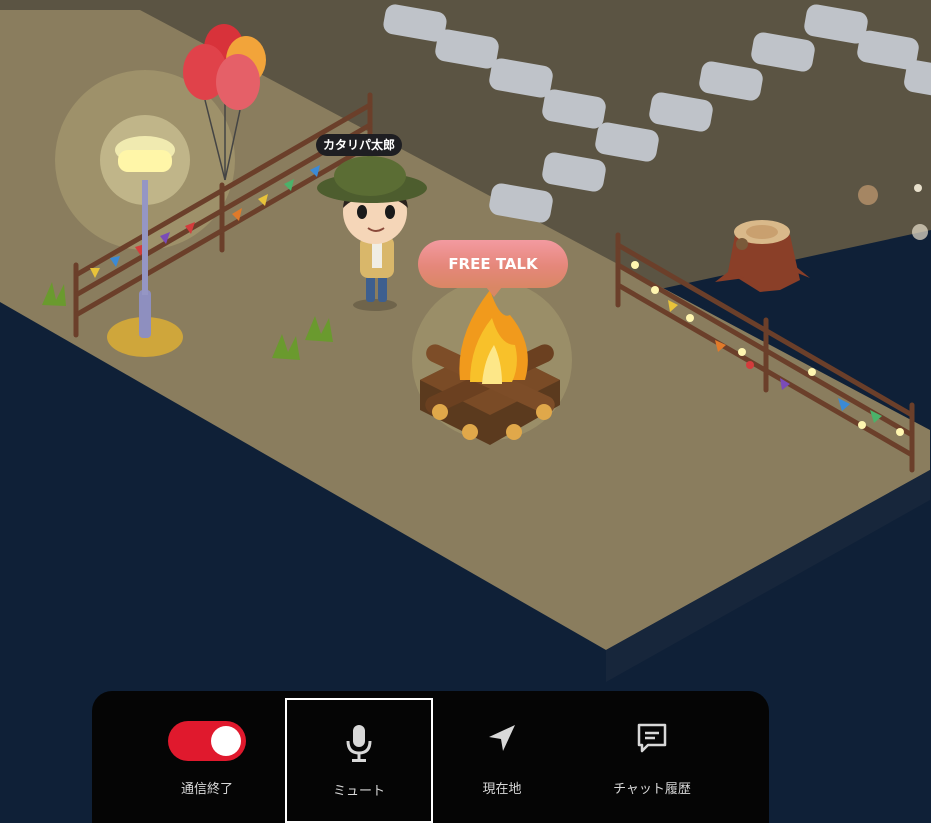  Describe the element at coordinates (502, 740) in the screenshot. I see `location-arrow-icon` at that location.